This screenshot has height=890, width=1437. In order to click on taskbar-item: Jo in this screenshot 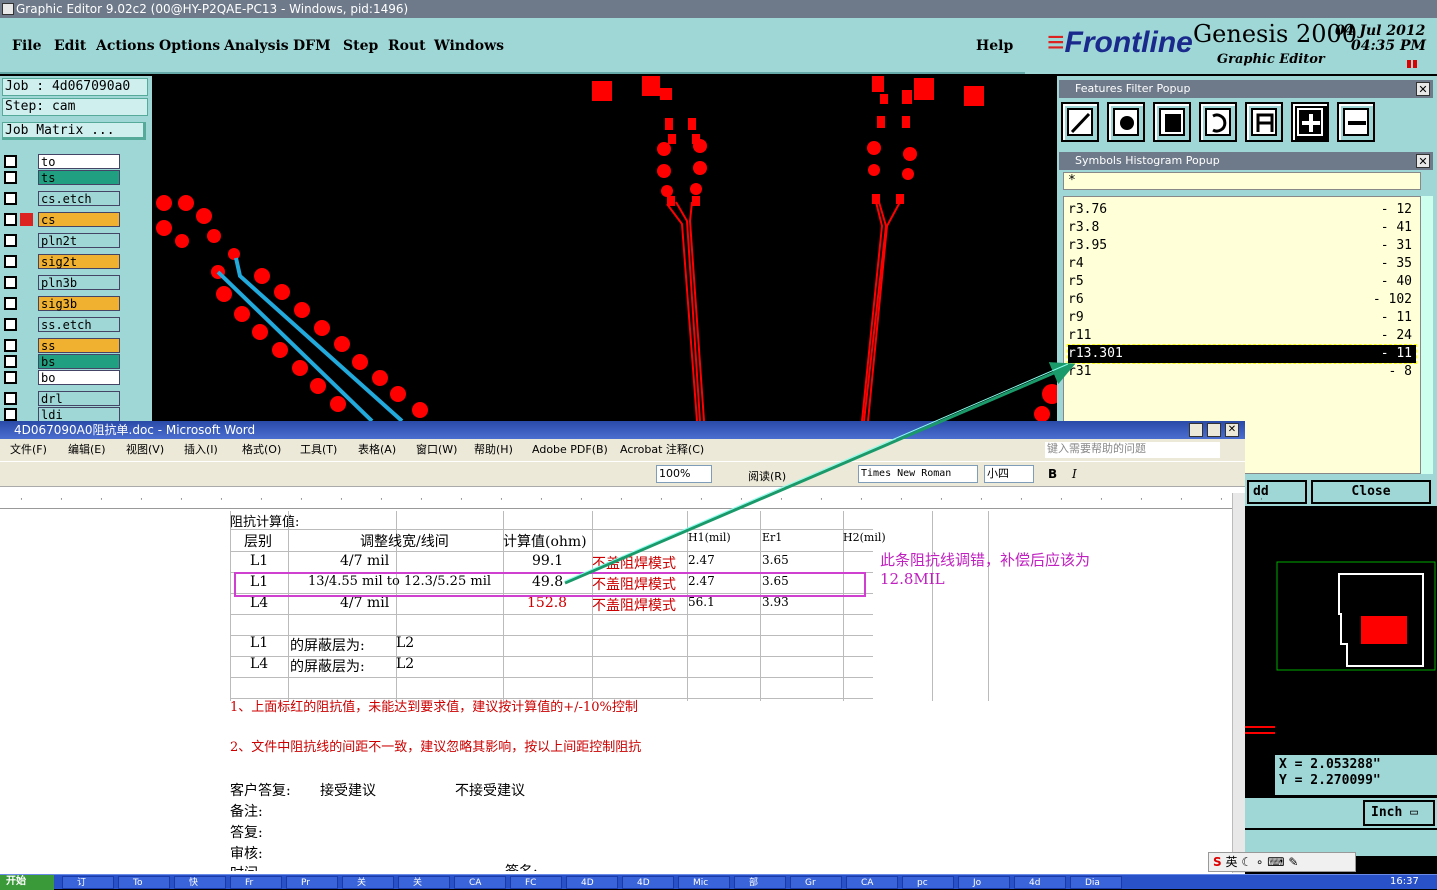, I will do `click(984, 882)`.